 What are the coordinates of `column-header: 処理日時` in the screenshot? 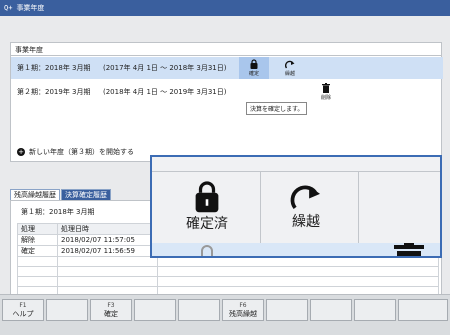 It's located at (107, 229).